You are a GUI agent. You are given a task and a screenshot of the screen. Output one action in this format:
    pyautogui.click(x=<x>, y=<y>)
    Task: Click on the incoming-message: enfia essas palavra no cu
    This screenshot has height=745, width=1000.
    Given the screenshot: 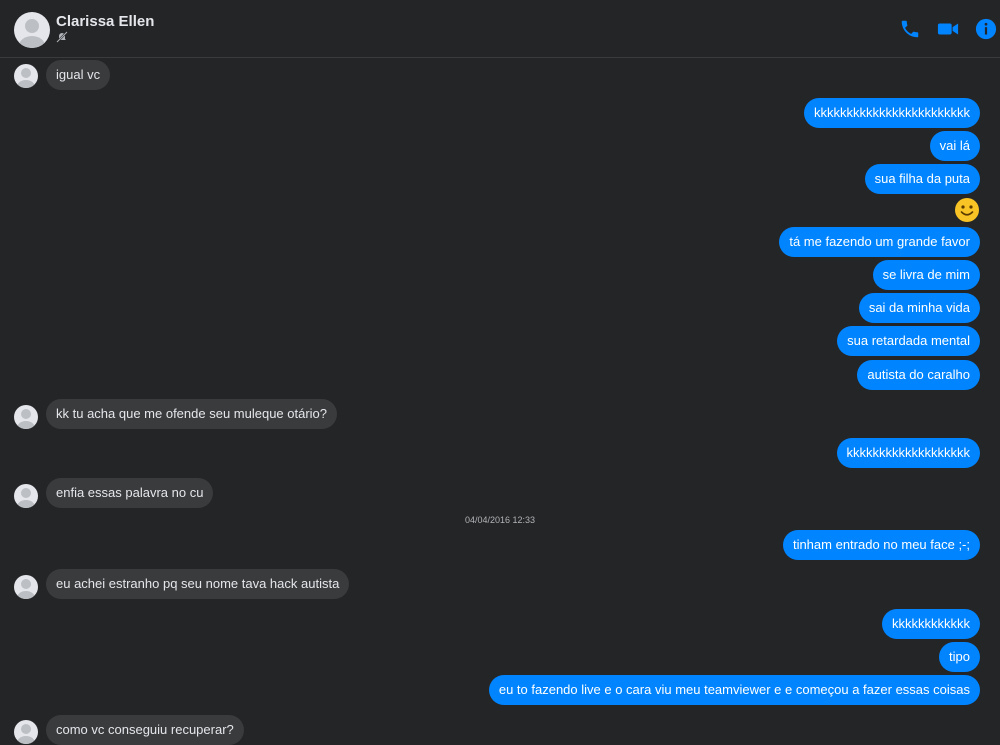 What is the action you would take?
    pyautogui.click(x=130, y=493)
    